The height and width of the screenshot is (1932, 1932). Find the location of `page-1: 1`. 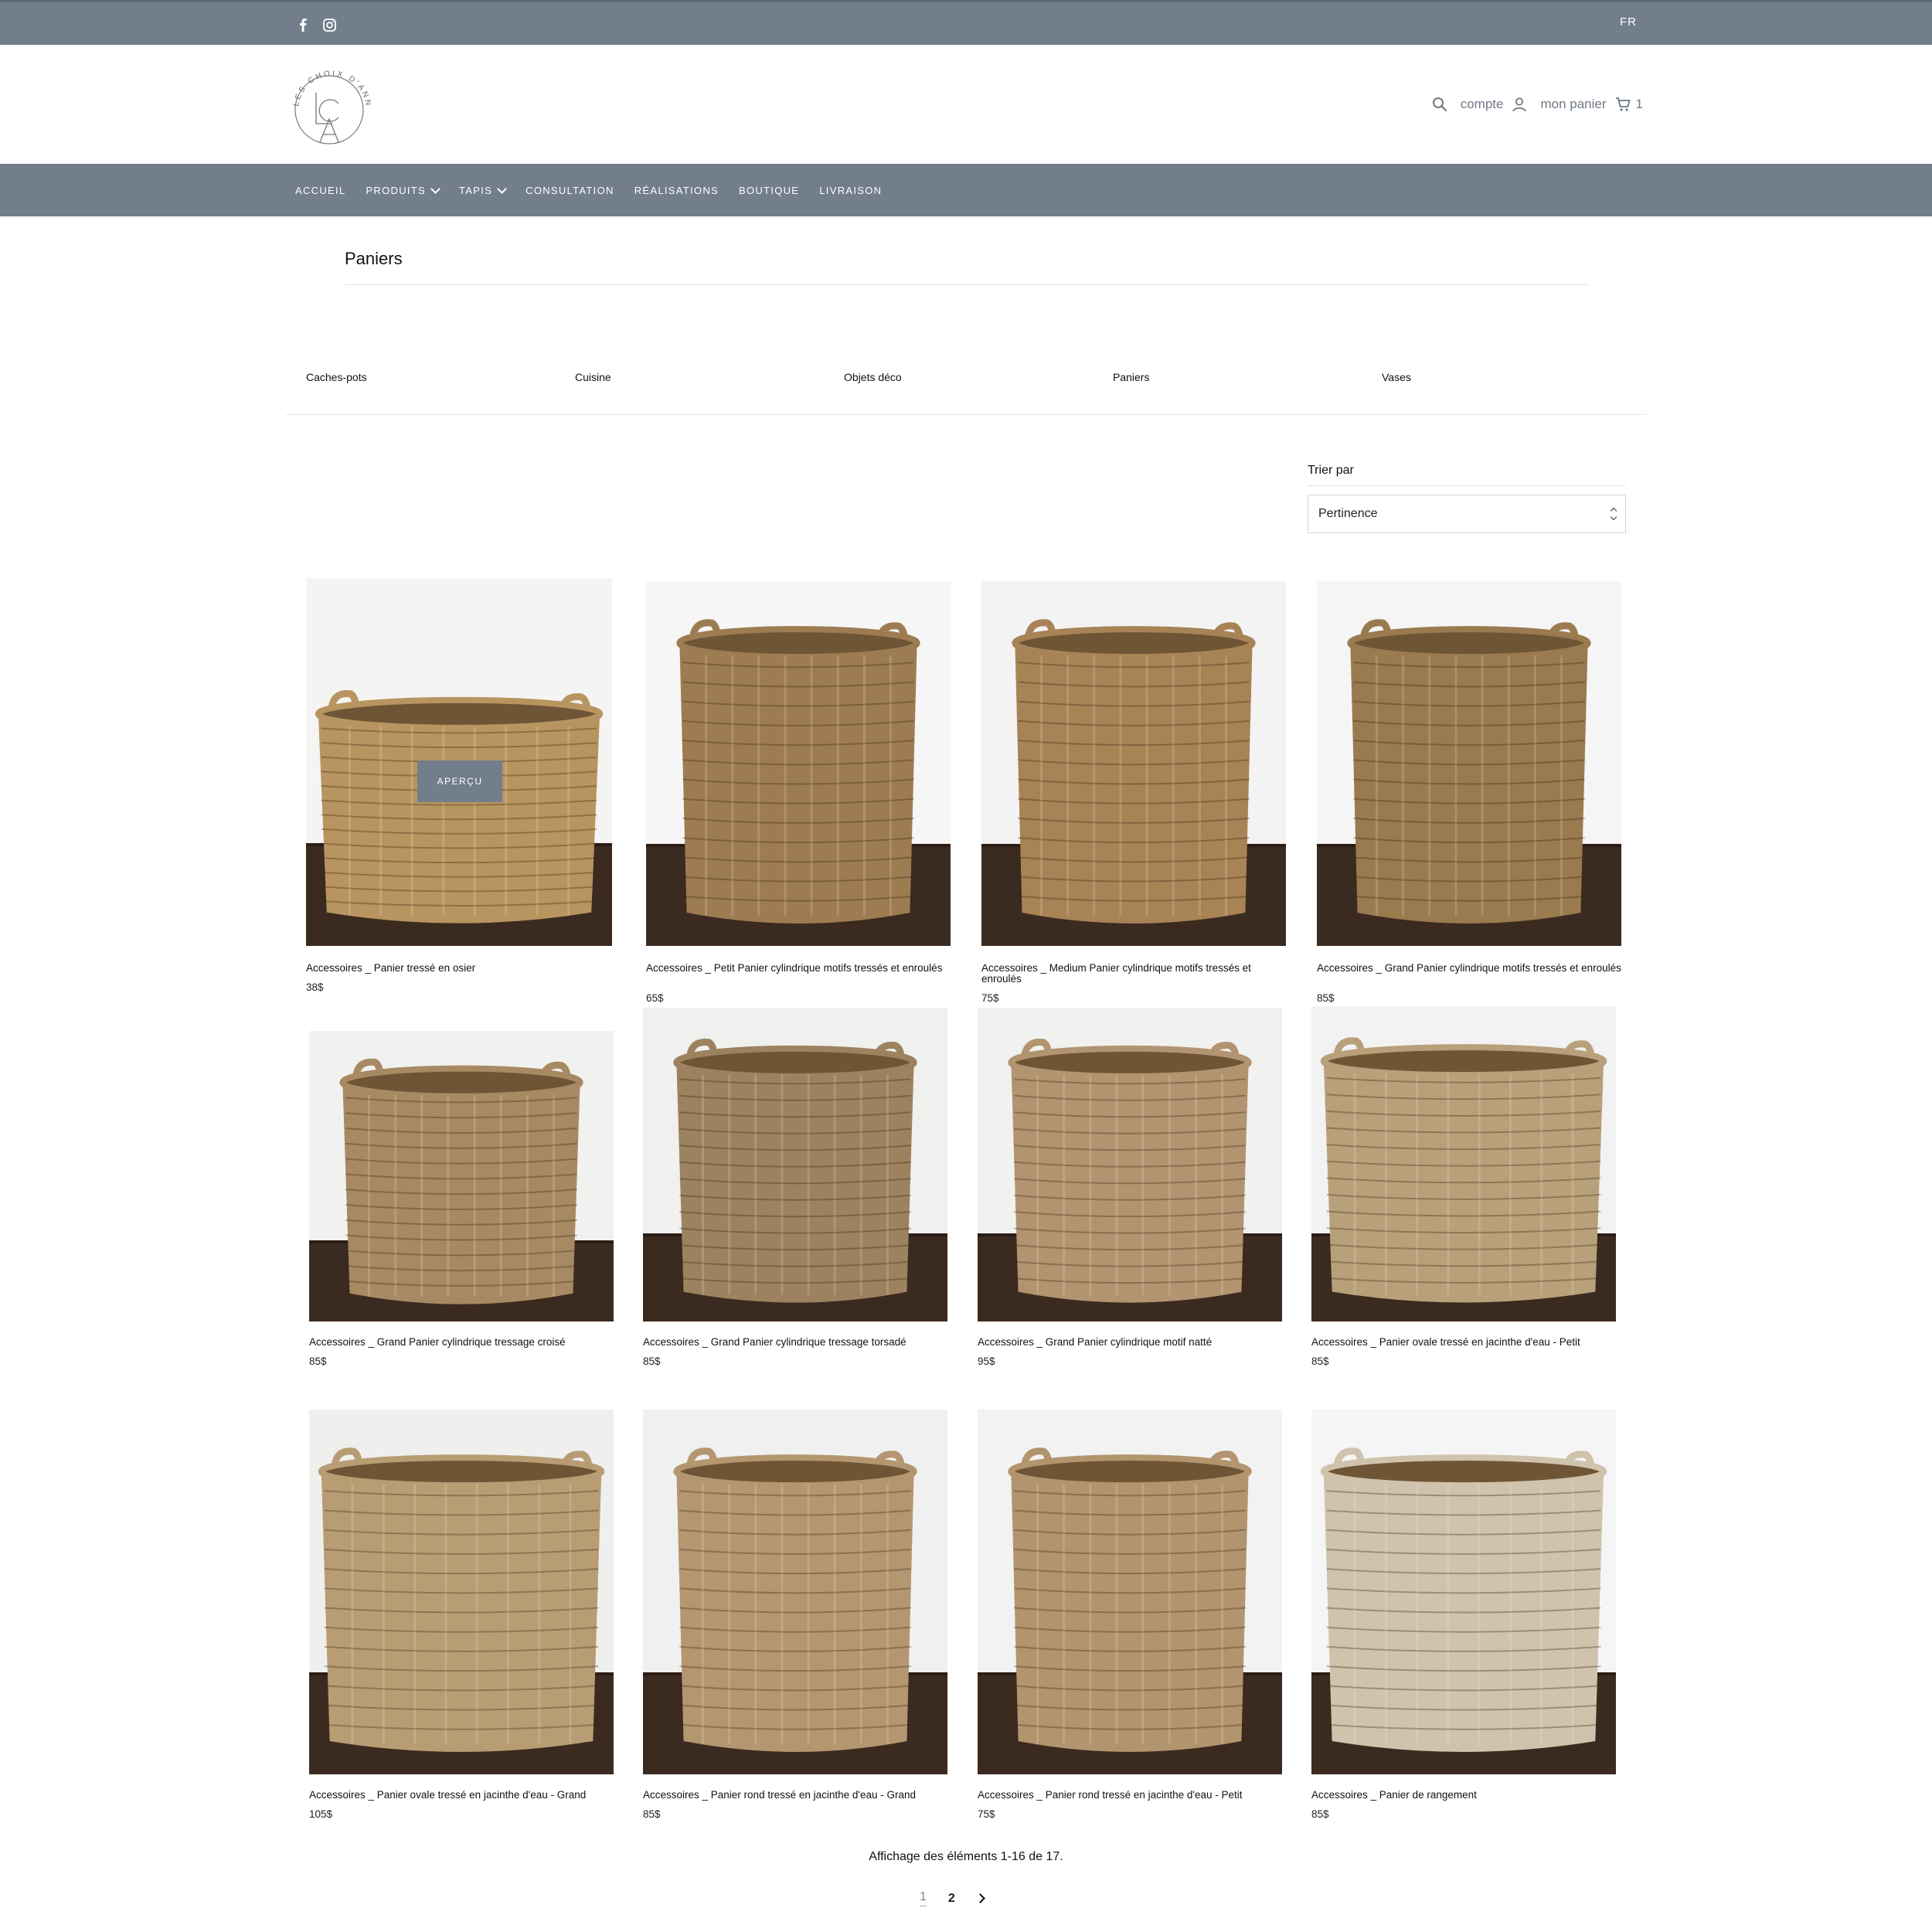

page-1: 1 is located at coordinates (923, 1898).